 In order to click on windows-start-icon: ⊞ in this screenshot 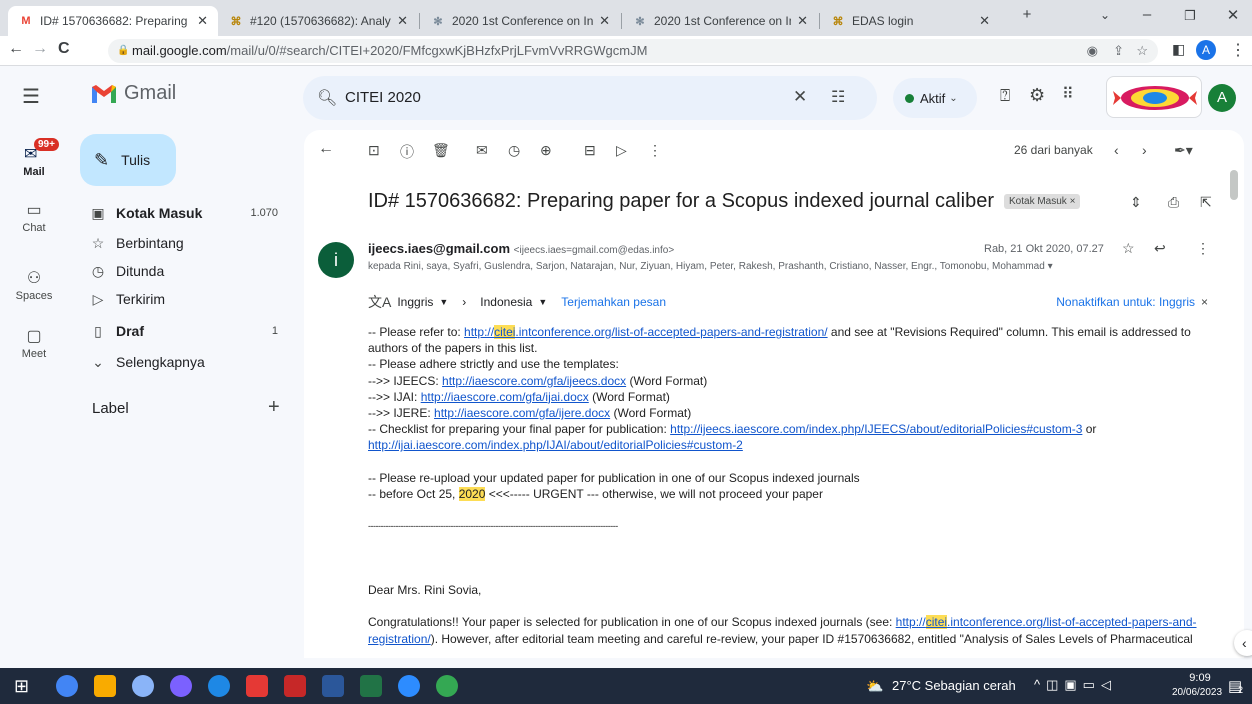, I will do `click(21, 686)`.